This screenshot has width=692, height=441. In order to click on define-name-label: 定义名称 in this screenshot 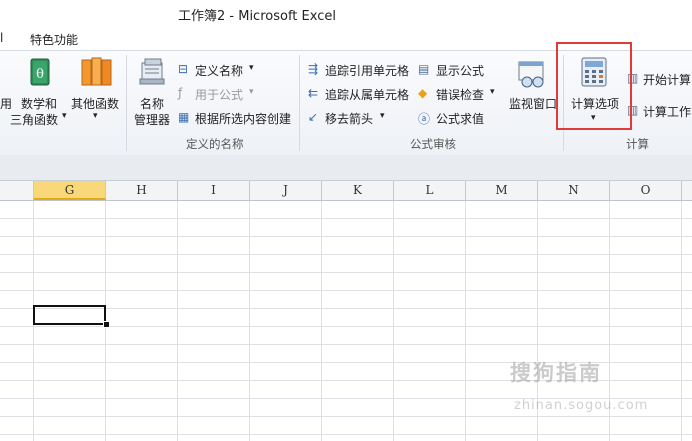, I will do `click(219, 71)`.